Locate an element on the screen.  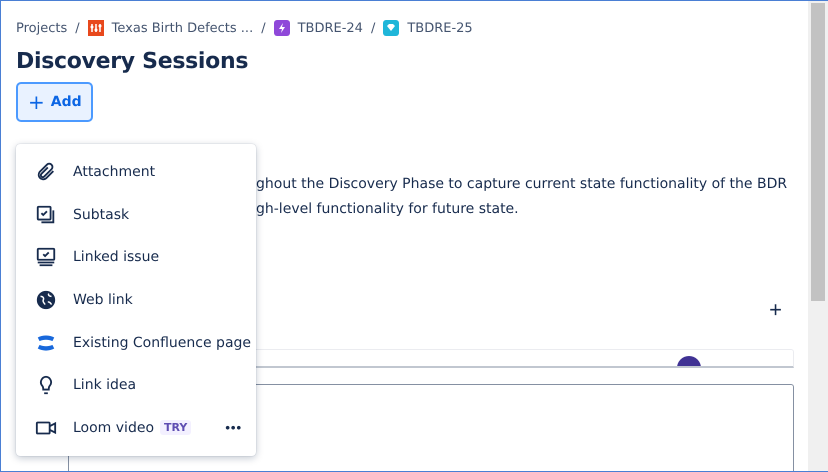
gem-icon is located at coordinates (391, 28).